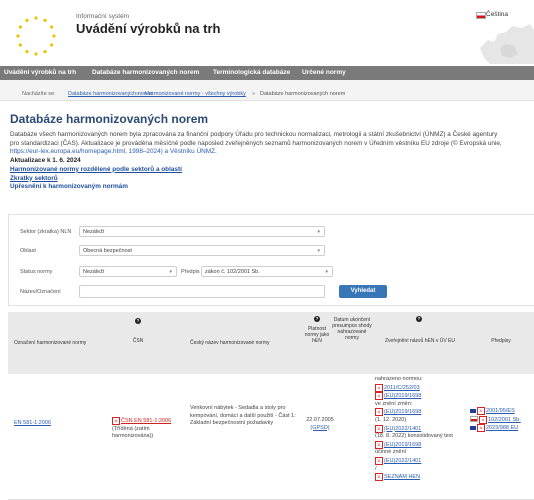 The height and width of the screenshot is (500, 534). I want to click on regulation-select: zákon č. 102/2001 Sb. ▾, so click(267, 271).